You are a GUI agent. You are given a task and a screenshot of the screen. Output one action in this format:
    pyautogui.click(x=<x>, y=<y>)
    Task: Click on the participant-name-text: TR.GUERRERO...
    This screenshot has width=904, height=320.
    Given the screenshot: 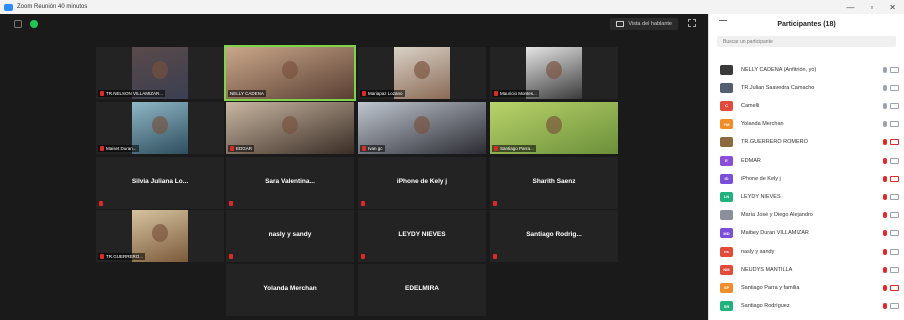 What is the action you would take?
    pyautogui.click(x=125, y=256)
    